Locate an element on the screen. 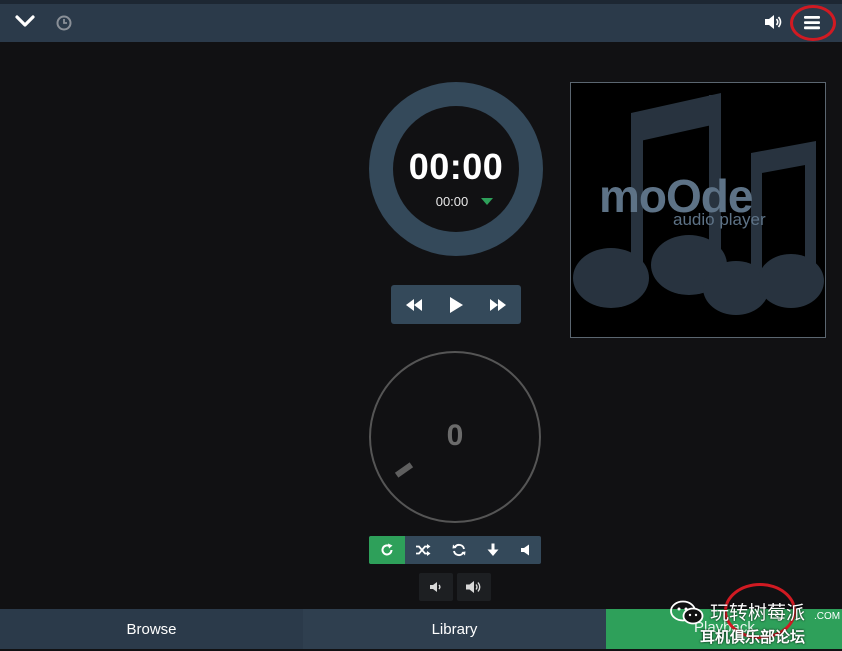 The width and height of the screenshot is (842, 651). watermark-line1: 玩转树莓派 is located at coordinates (758, 613).